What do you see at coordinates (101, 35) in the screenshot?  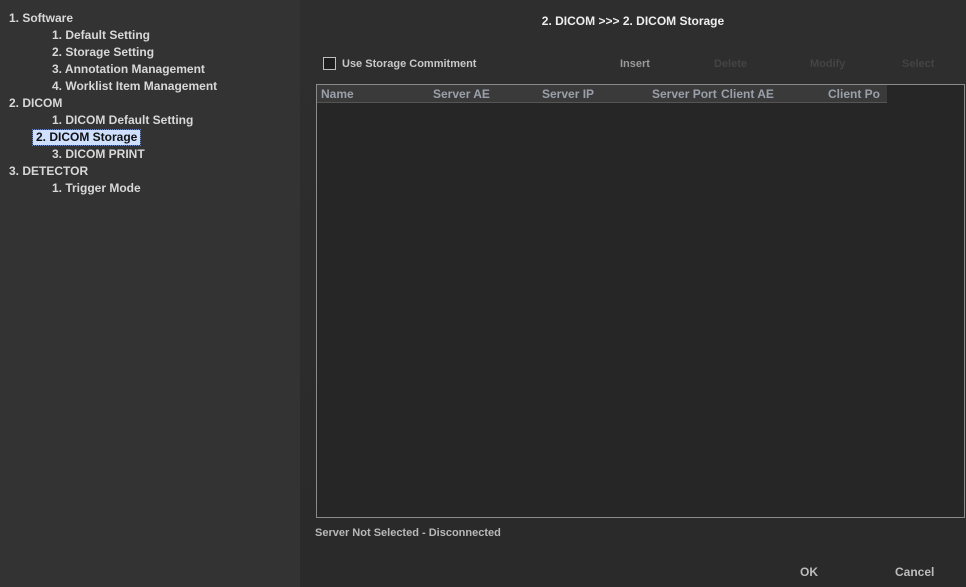 I see `tree-item-default-setting: 1. Default Setting` at bounding box center [101, 35].